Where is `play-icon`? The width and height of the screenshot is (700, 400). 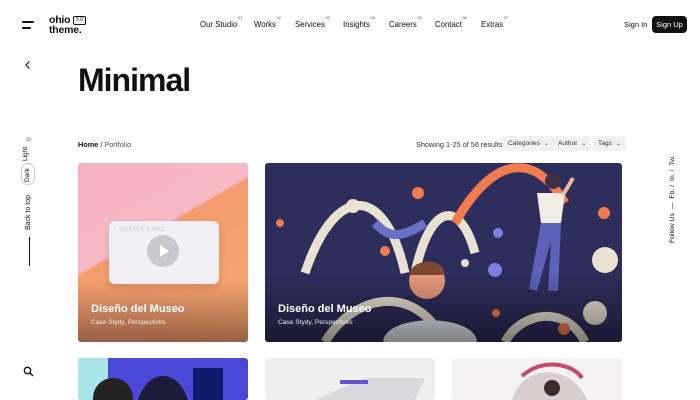
play-icon is located at coordinates (163, 251).